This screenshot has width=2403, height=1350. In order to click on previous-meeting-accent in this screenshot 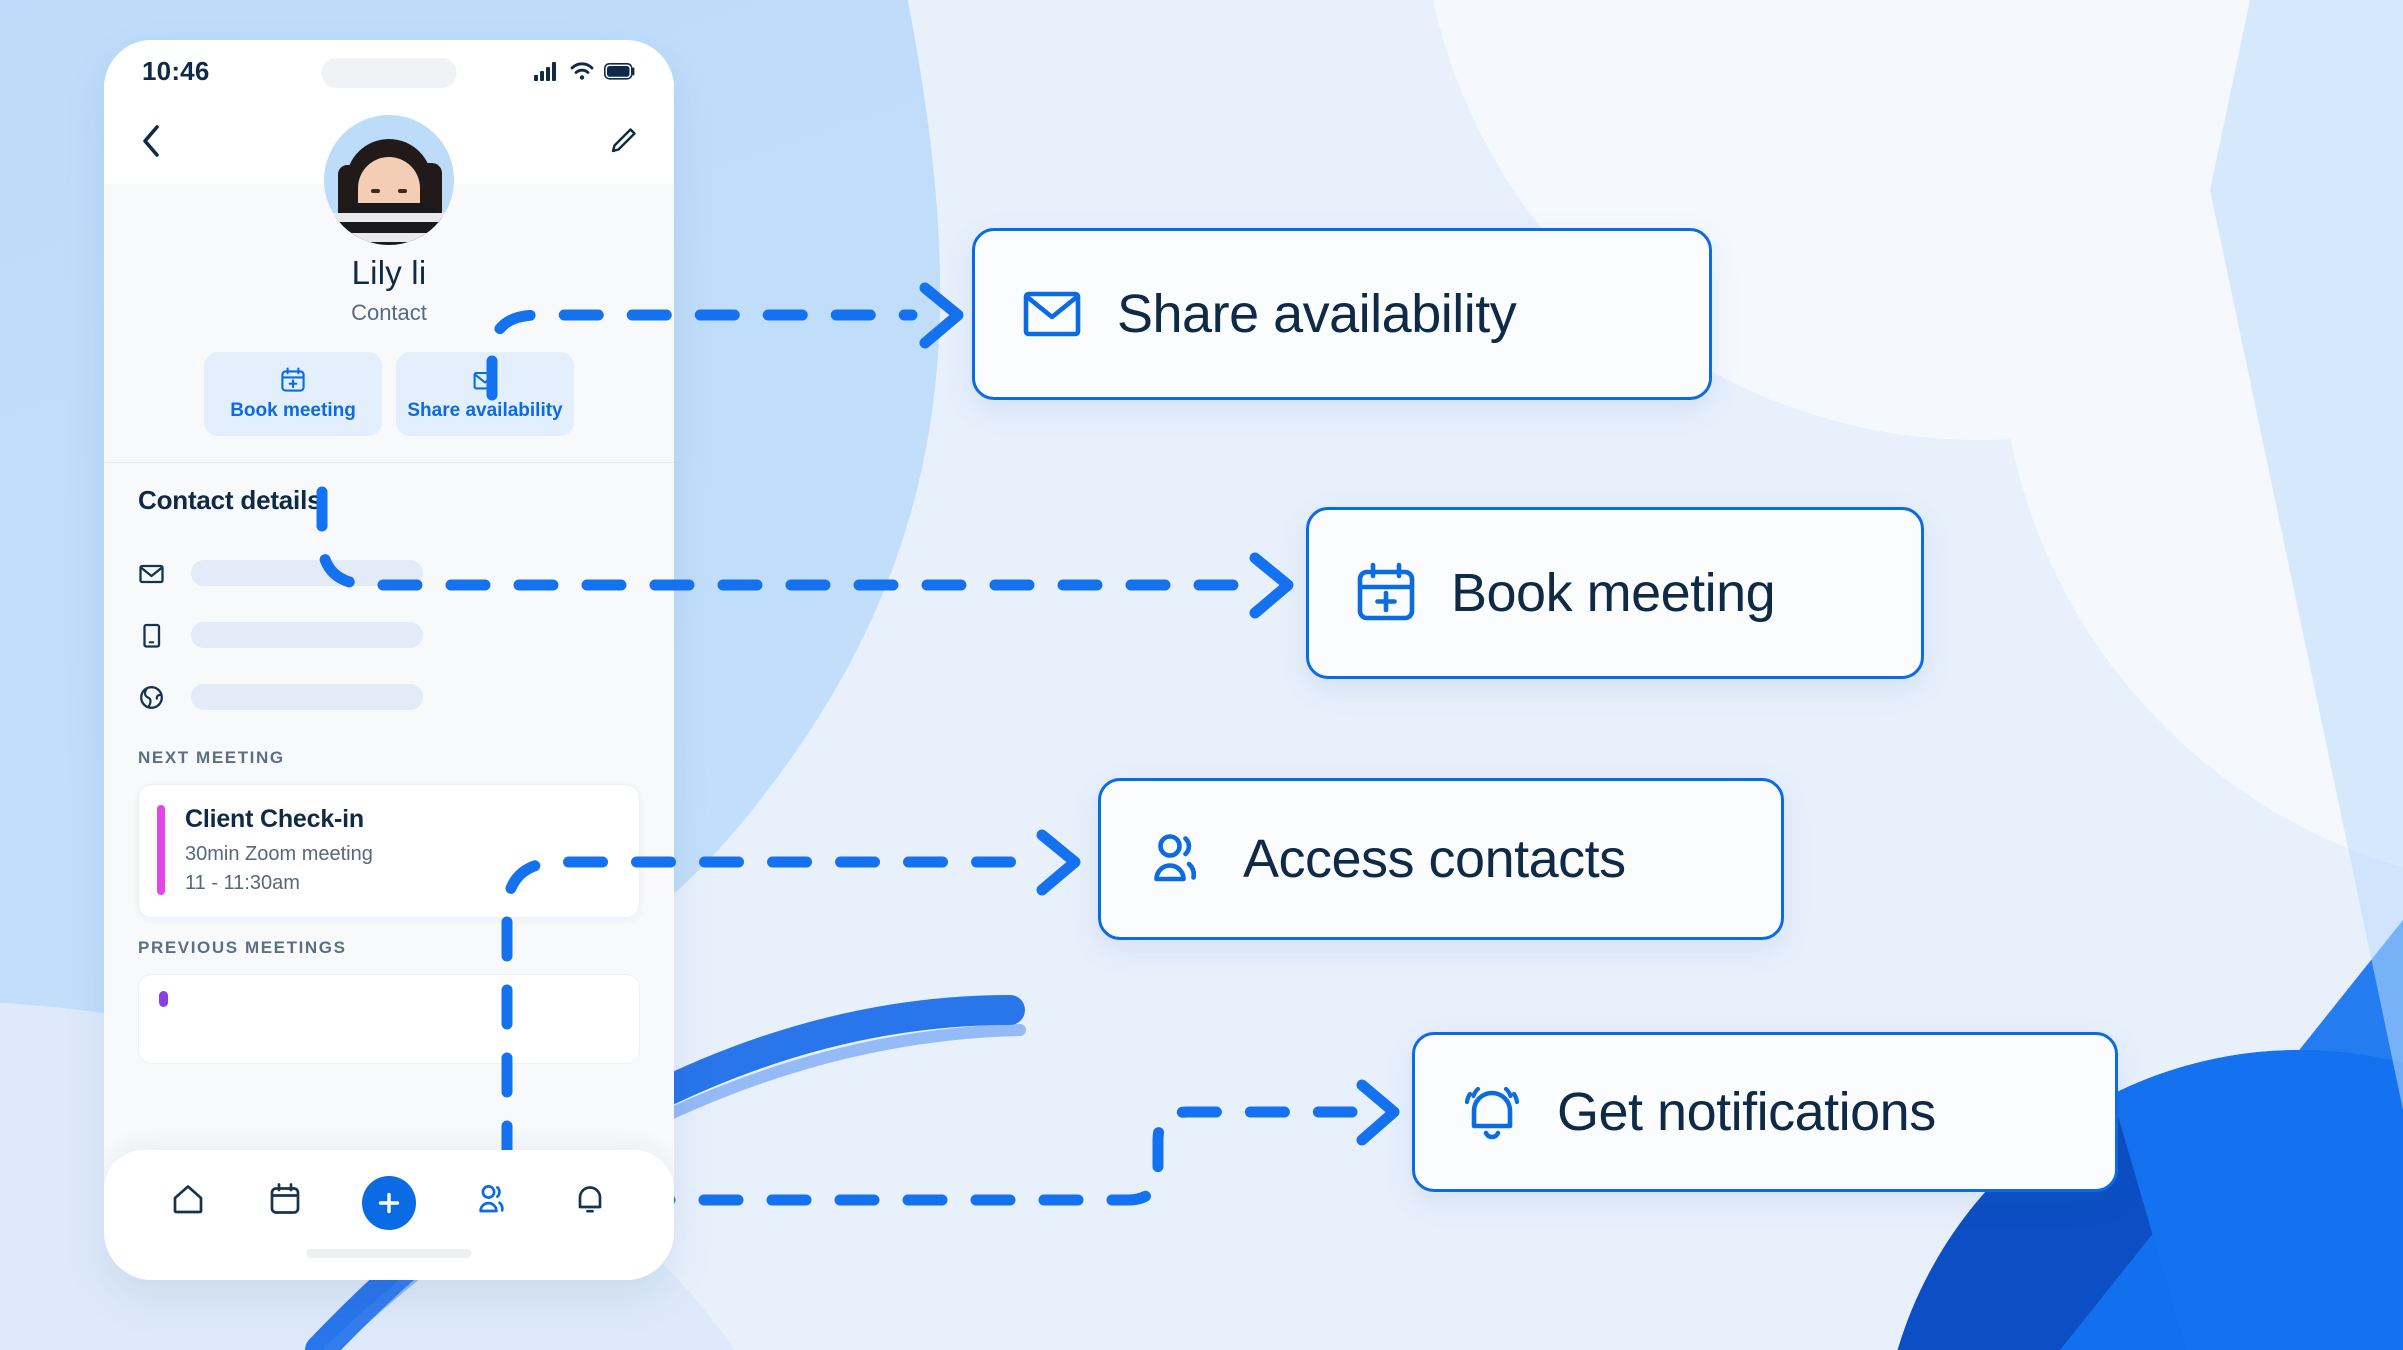, I will do `click(163, 999)`.